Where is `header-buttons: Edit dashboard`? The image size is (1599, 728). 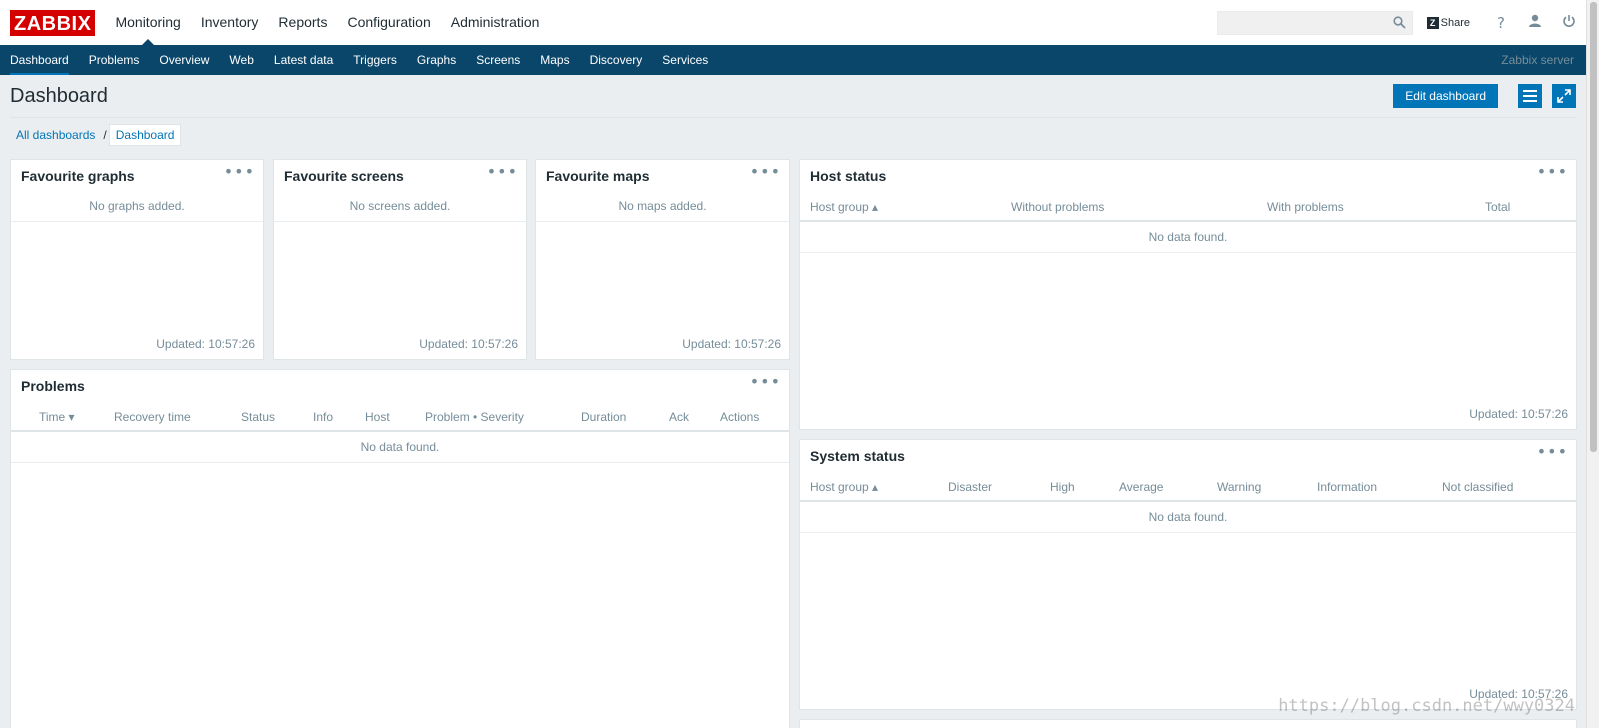
header-buttons: Edit dashboard is located at coordinates (1484, 96).